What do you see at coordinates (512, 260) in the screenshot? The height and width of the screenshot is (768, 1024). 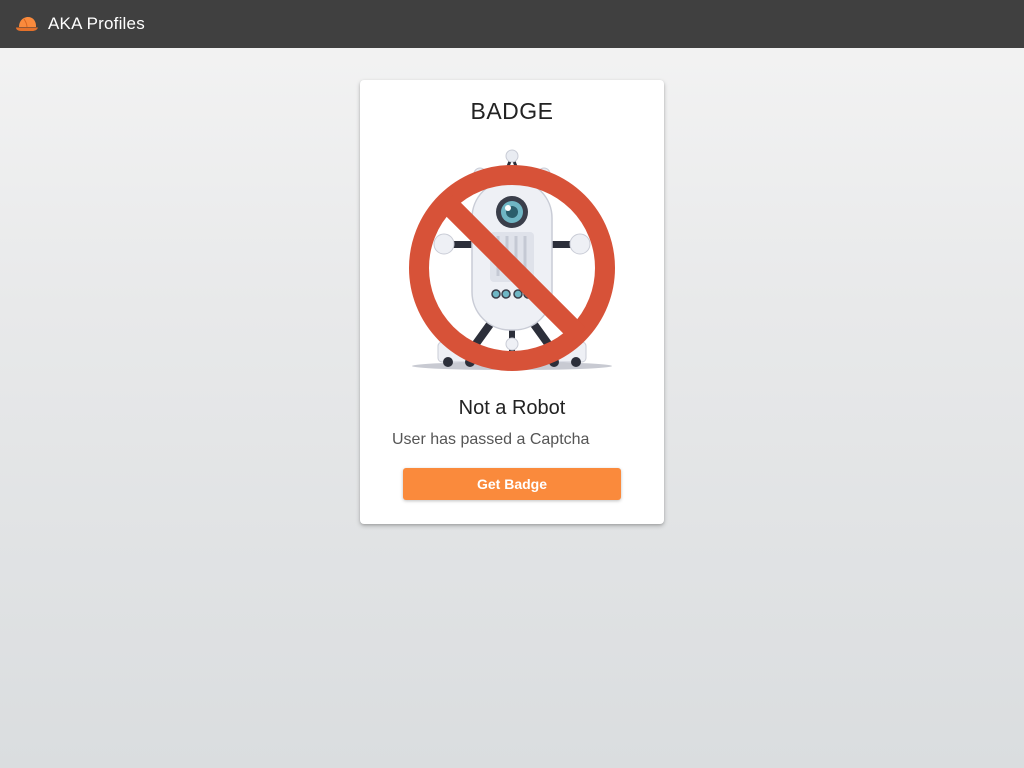 I see `no-robot-icon` at bounding box center [512, 260].